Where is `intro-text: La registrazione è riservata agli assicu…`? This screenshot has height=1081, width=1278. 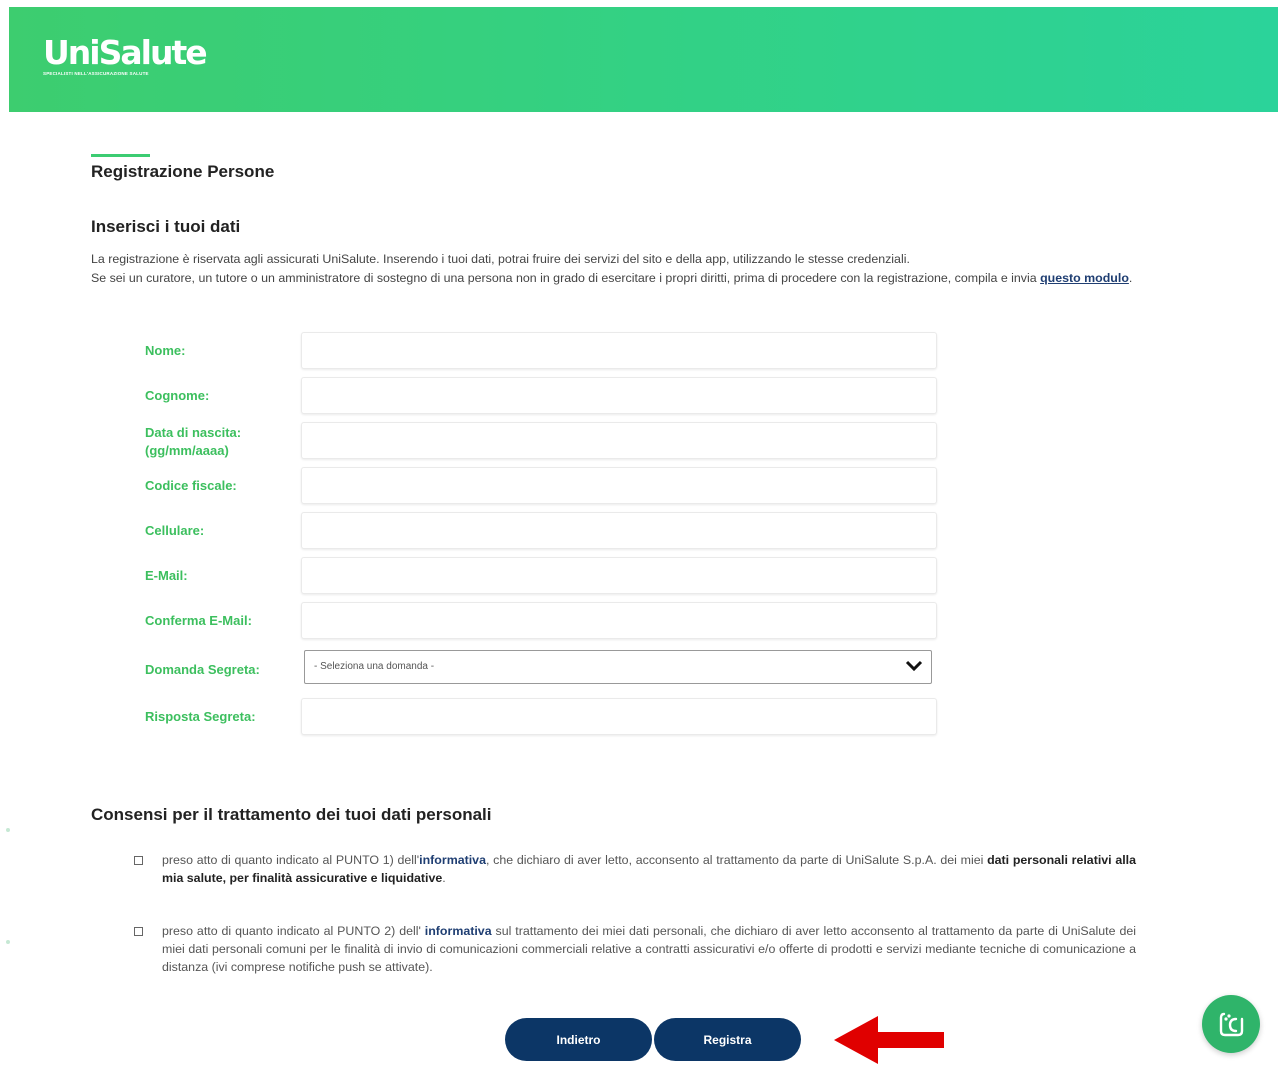
intro-text: La registrazione è riservata agli assicu… is located at coordinates (651, 269).